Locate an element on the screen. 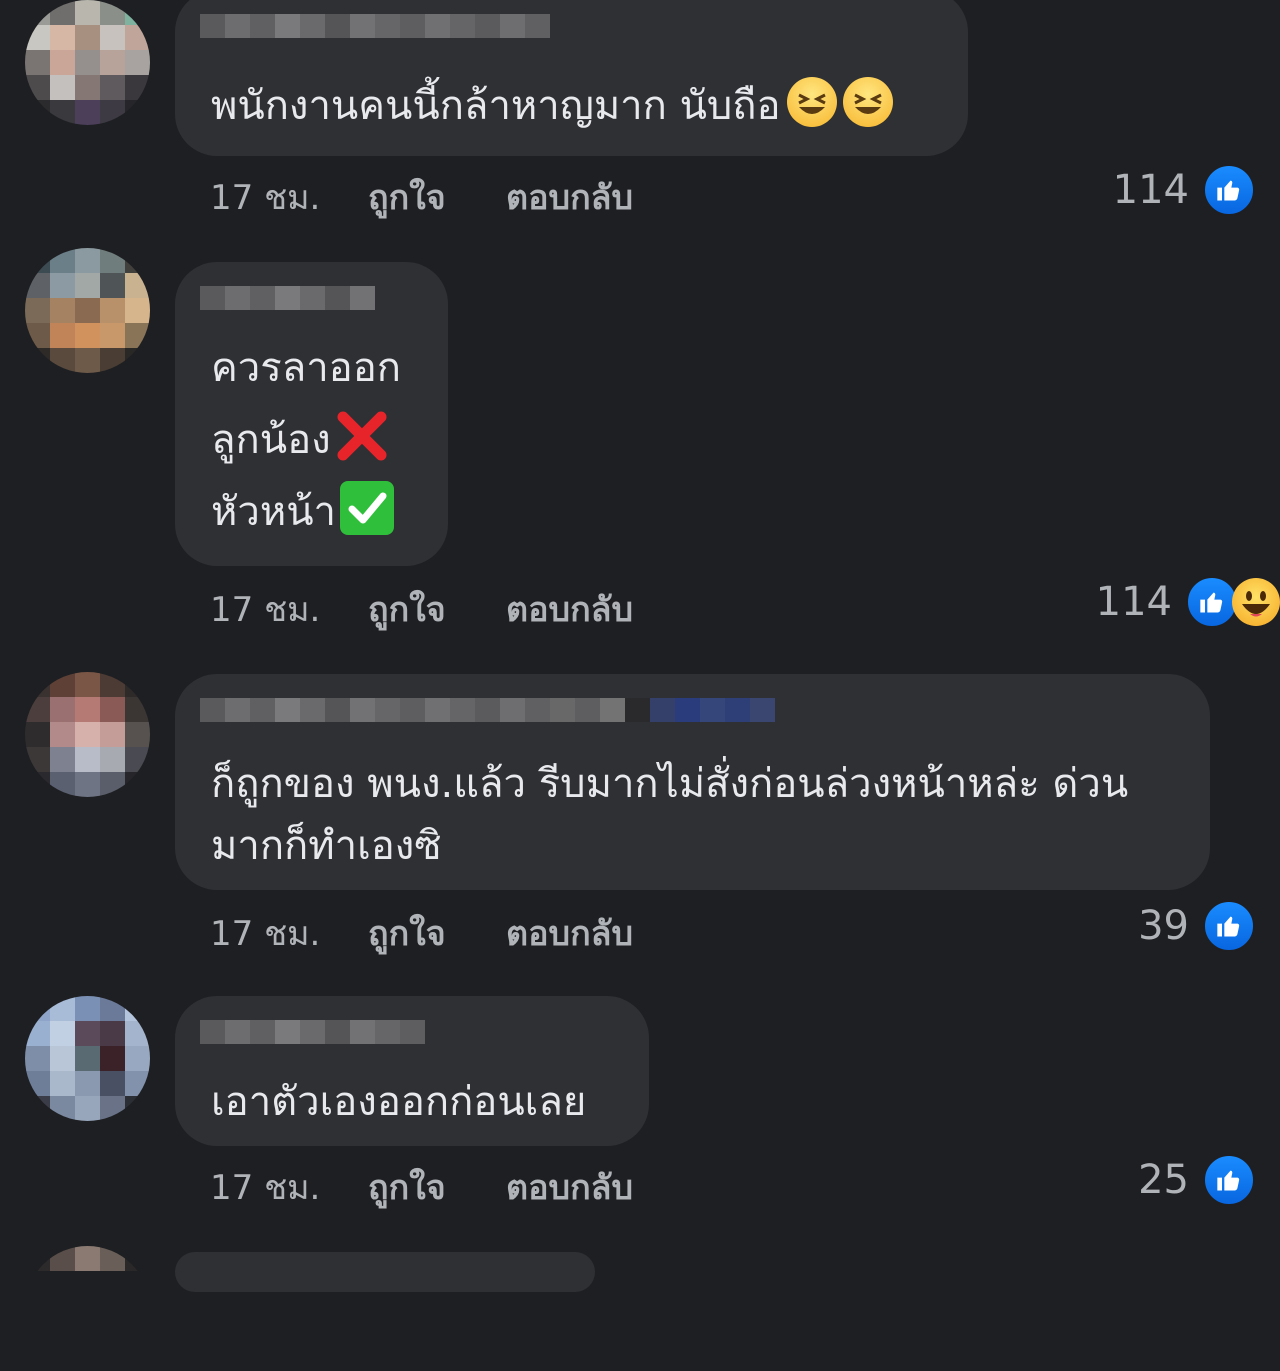 This screenshot has height=1371, width=1280. comment-bubble: พนักงานคนนี้กล้าหาญมาก นับถือ is located at coordinates (571, 78).